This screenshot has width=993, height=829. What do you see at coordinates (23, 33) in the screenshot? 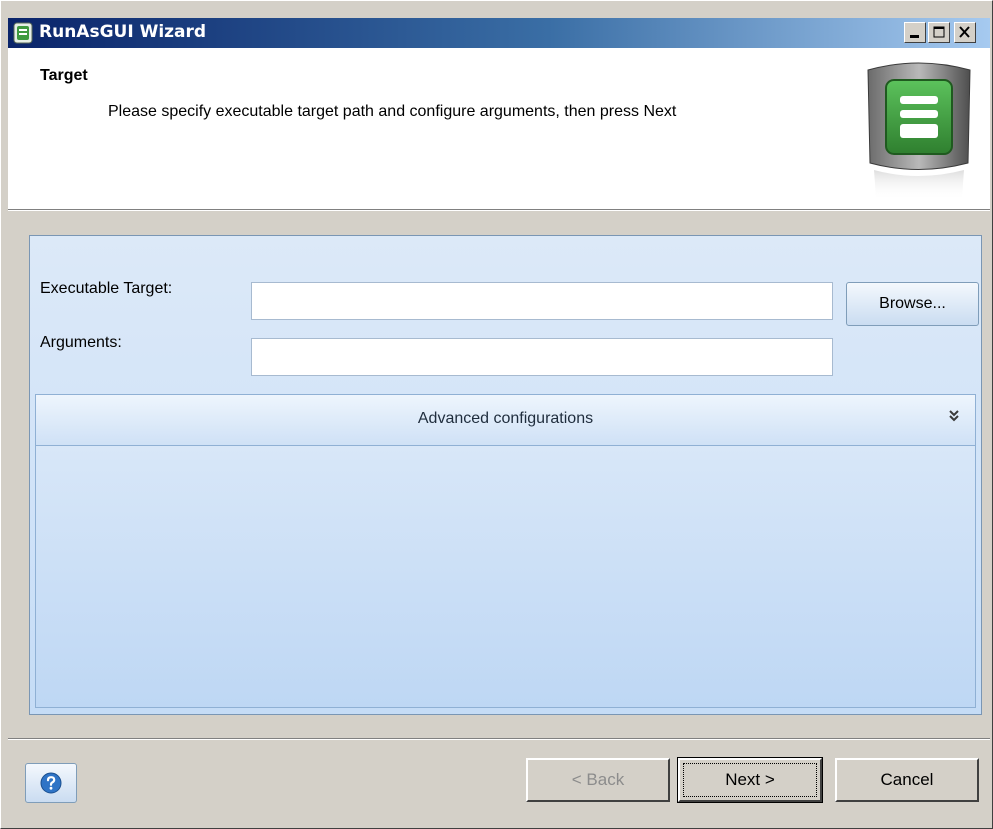
I see `app-icon` at bounding box center [23, 33].